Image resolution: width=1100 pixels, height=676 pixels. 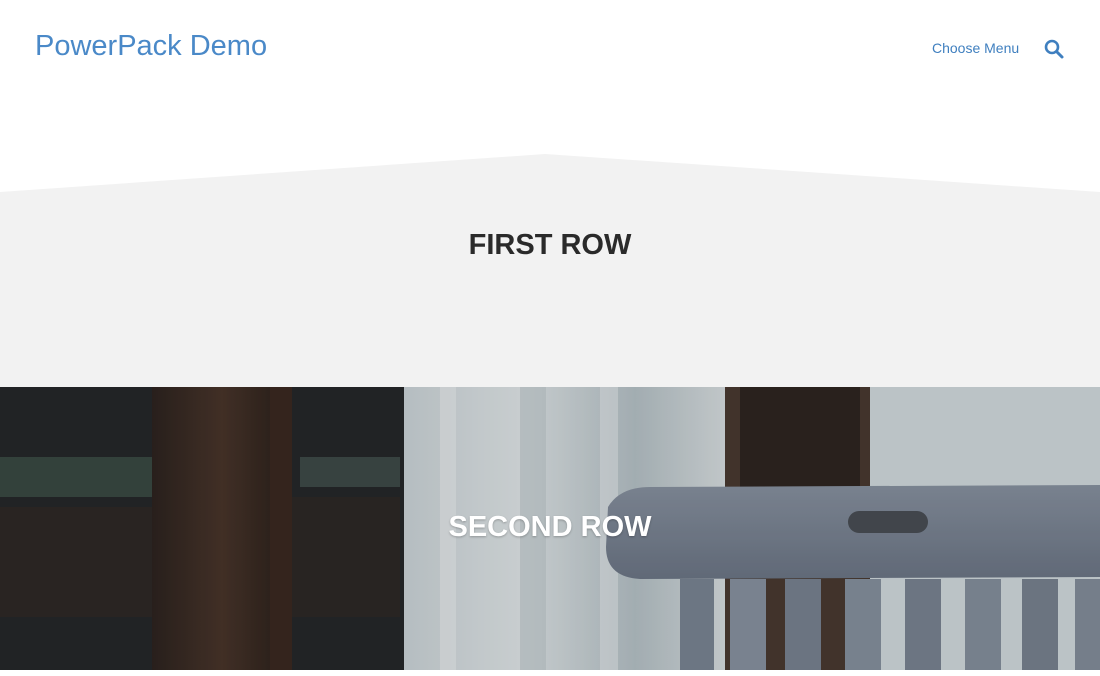 I want to click on search-icon, so click(x=1054, y=49).